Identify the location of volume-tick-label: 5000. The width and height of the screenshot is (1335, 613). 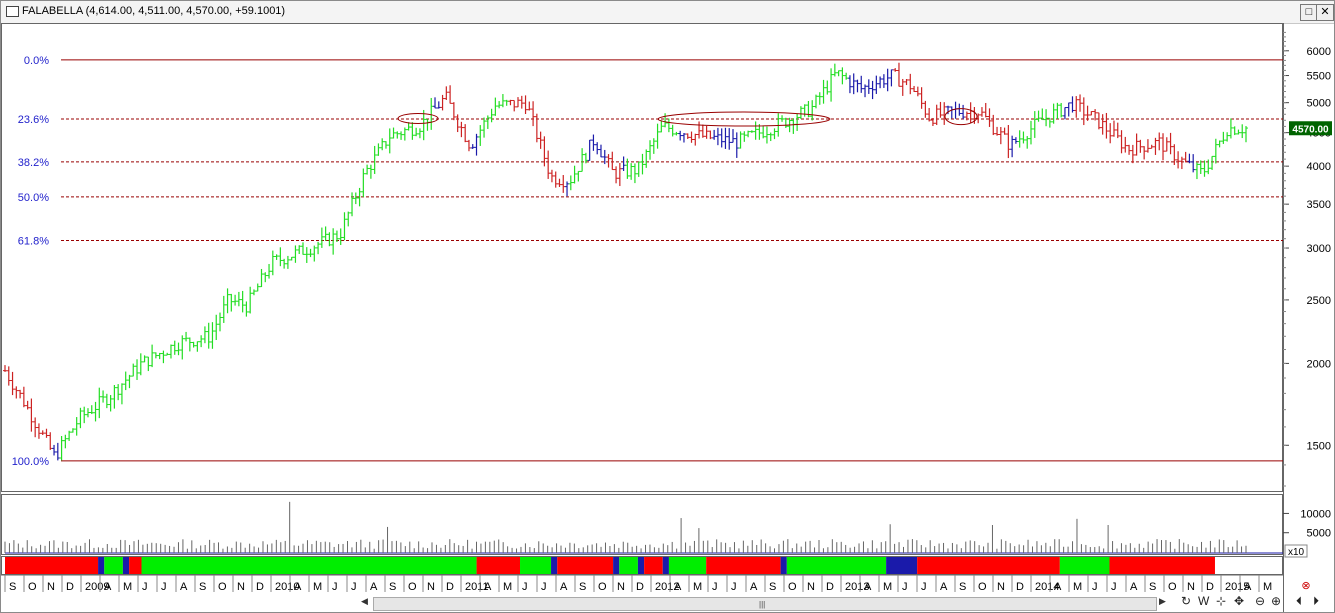
(1319, 534).